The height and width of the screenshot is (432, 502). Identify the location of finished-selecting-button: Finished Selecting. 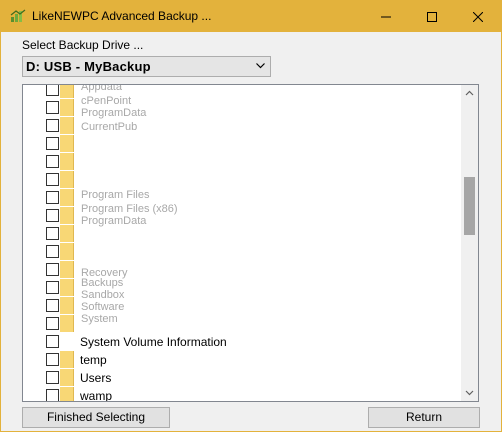
(96, 417).